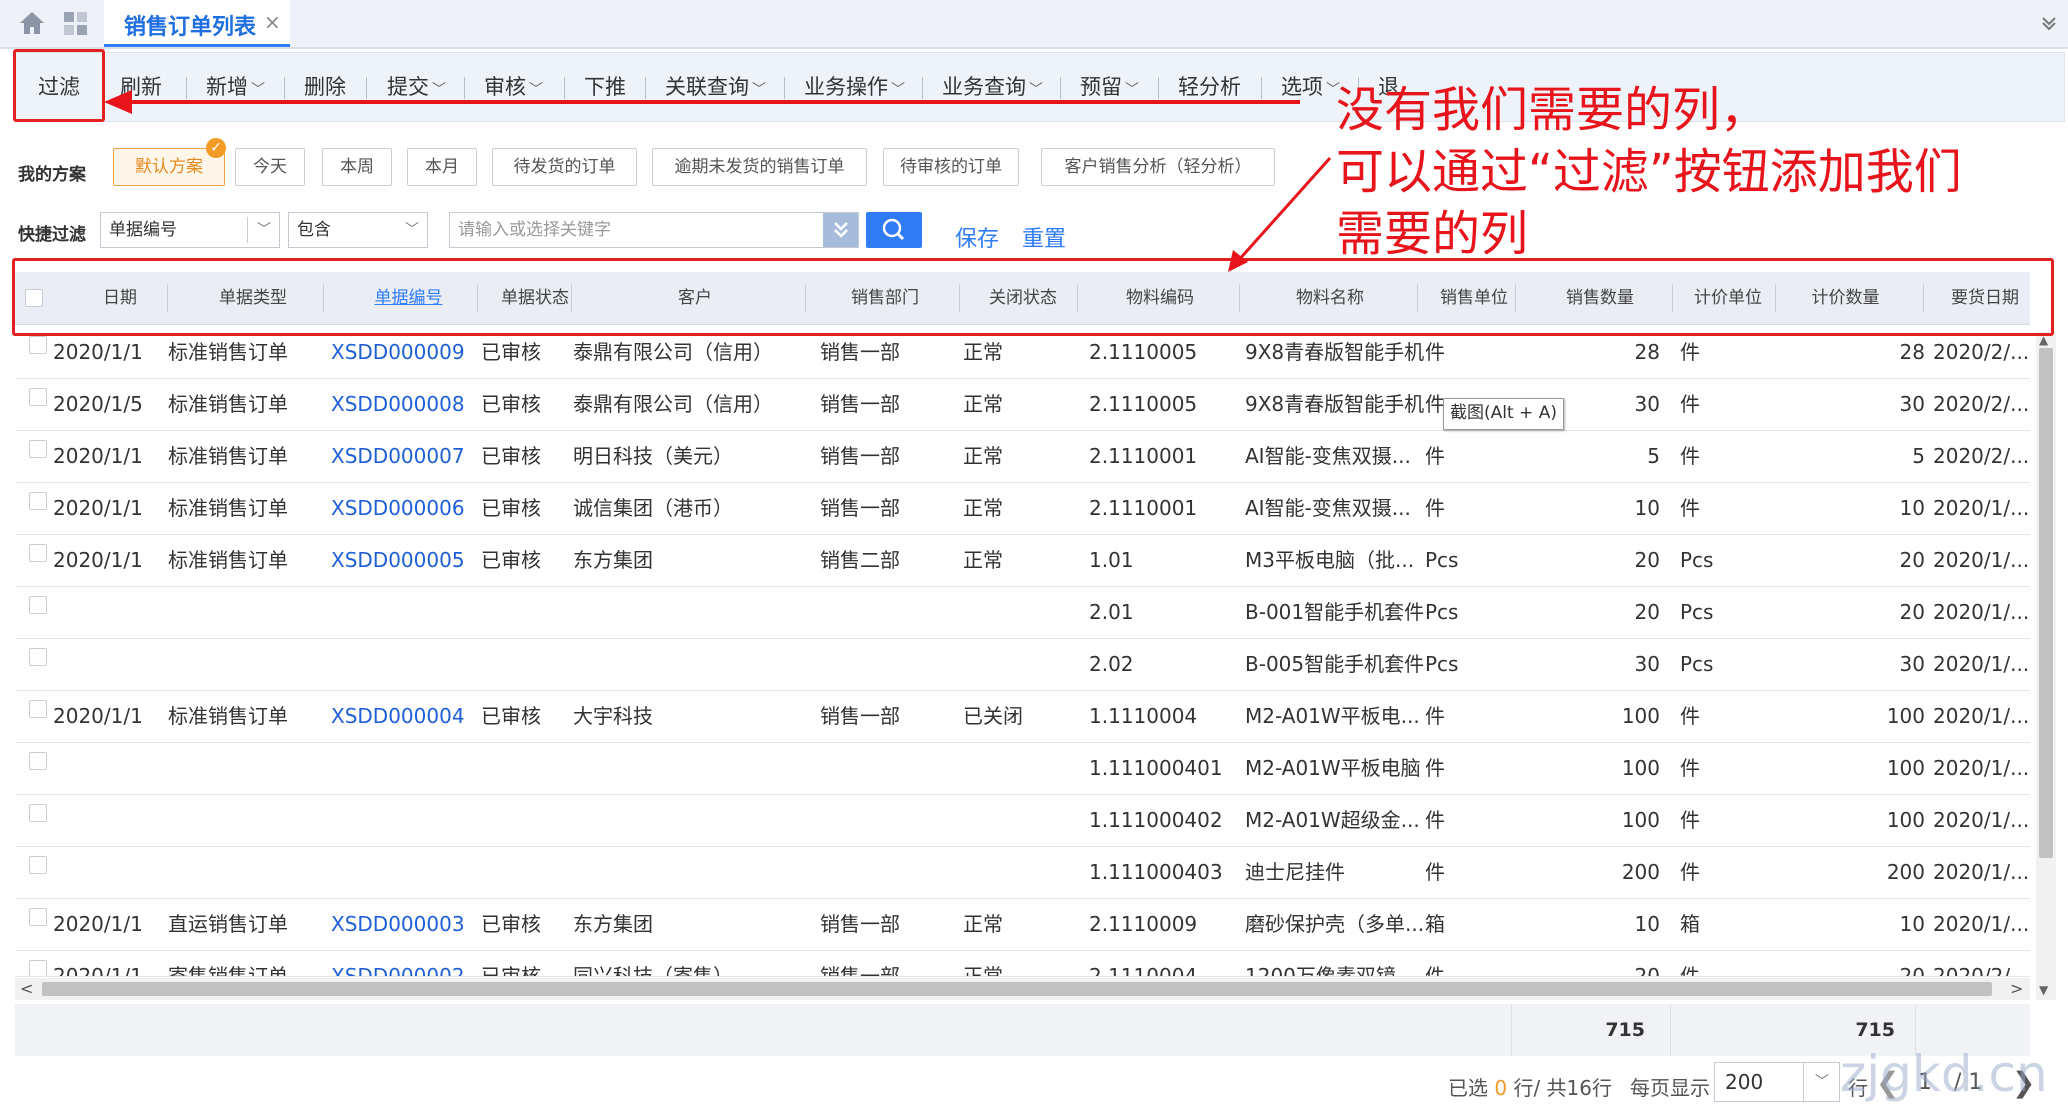 The height and width of the screenshot is (1115, 2068). I want to click on toolbar-button-2: 新增 ﹀, so click(235, 86).